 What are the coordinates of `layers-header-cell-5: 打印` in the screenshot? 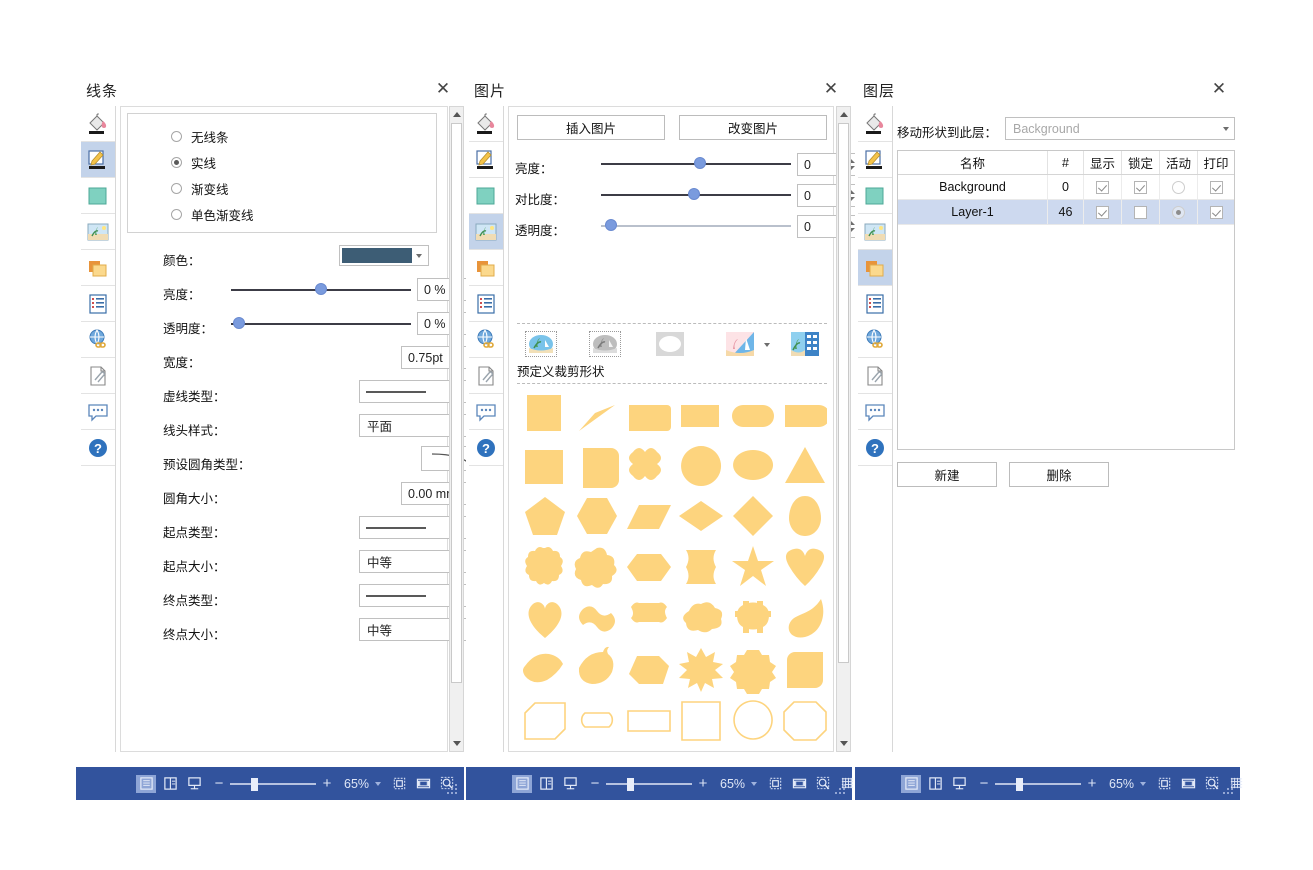 It's located at (1216, 162).